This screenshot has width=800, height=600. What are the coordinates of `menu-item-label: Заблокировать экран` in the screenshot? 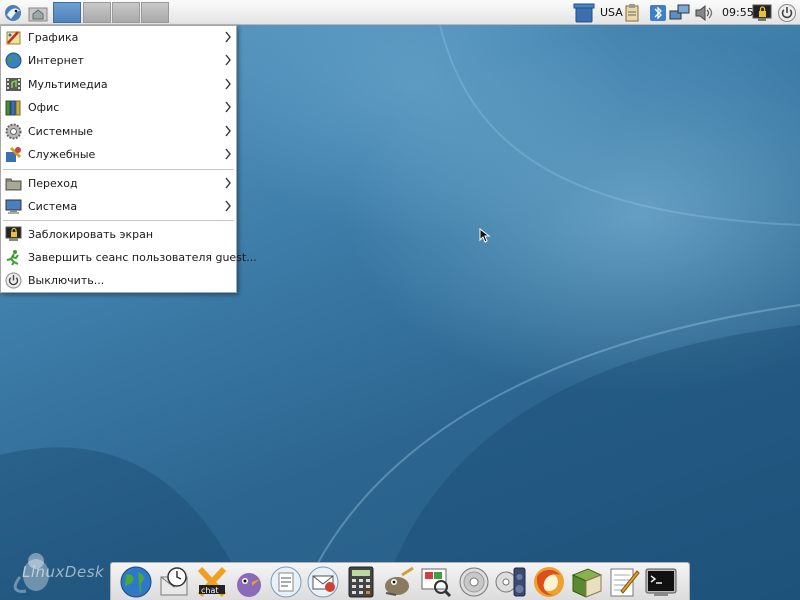 It's located at (91, 234).